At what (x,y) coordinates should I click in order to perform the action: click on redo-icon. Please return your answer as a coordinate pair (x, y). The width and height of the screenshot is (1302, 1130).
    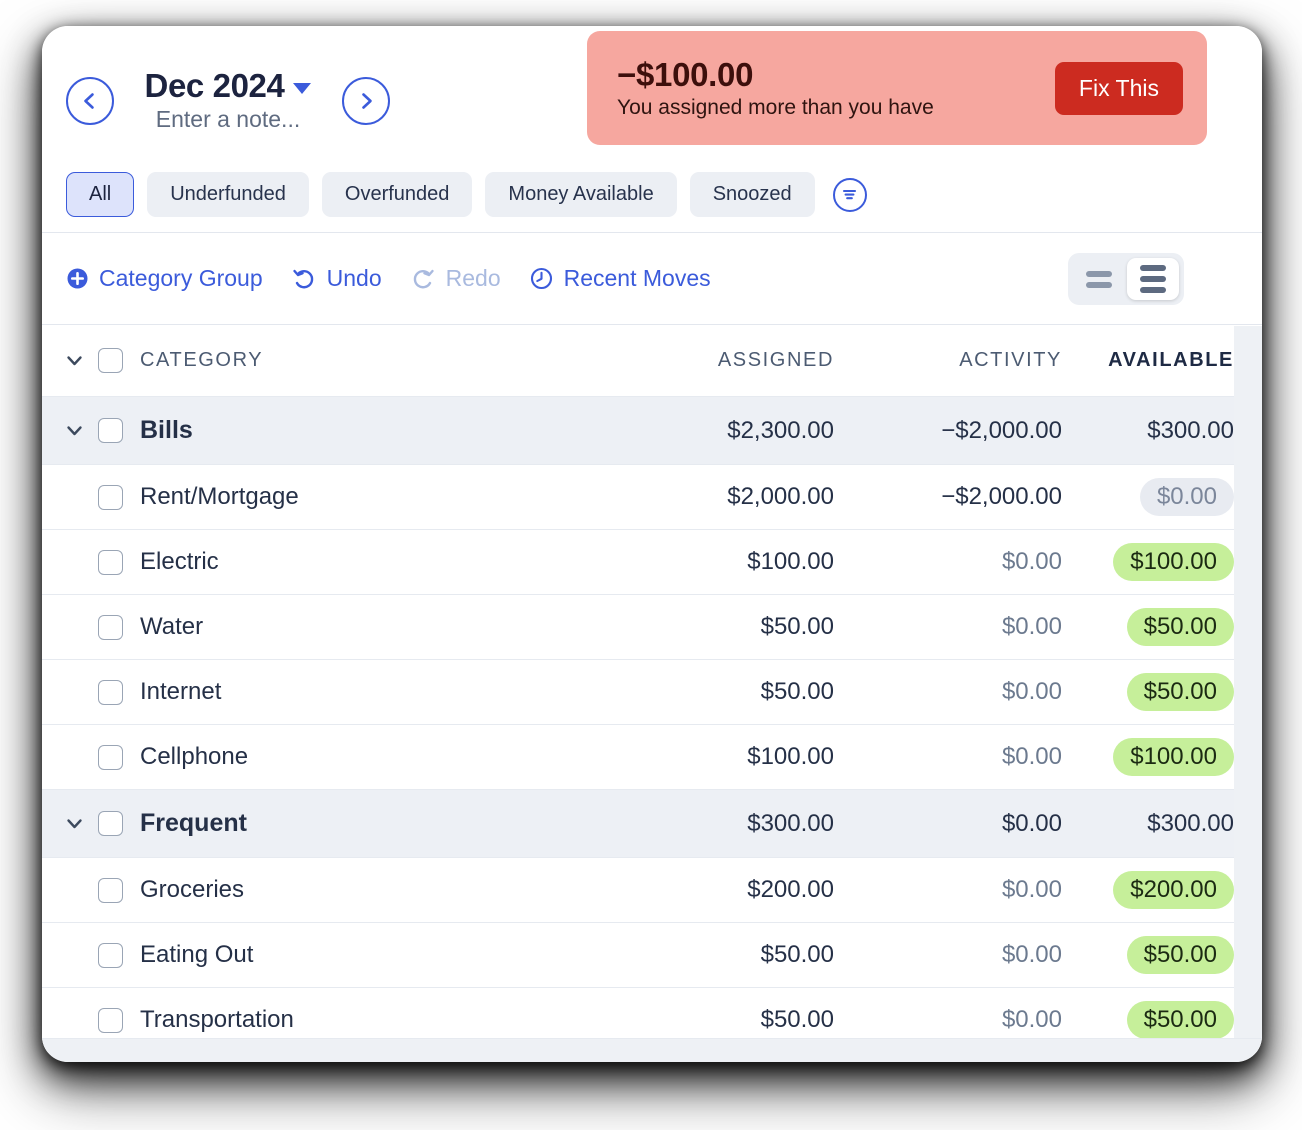
    Looking at the image, I should click on (423, 278).